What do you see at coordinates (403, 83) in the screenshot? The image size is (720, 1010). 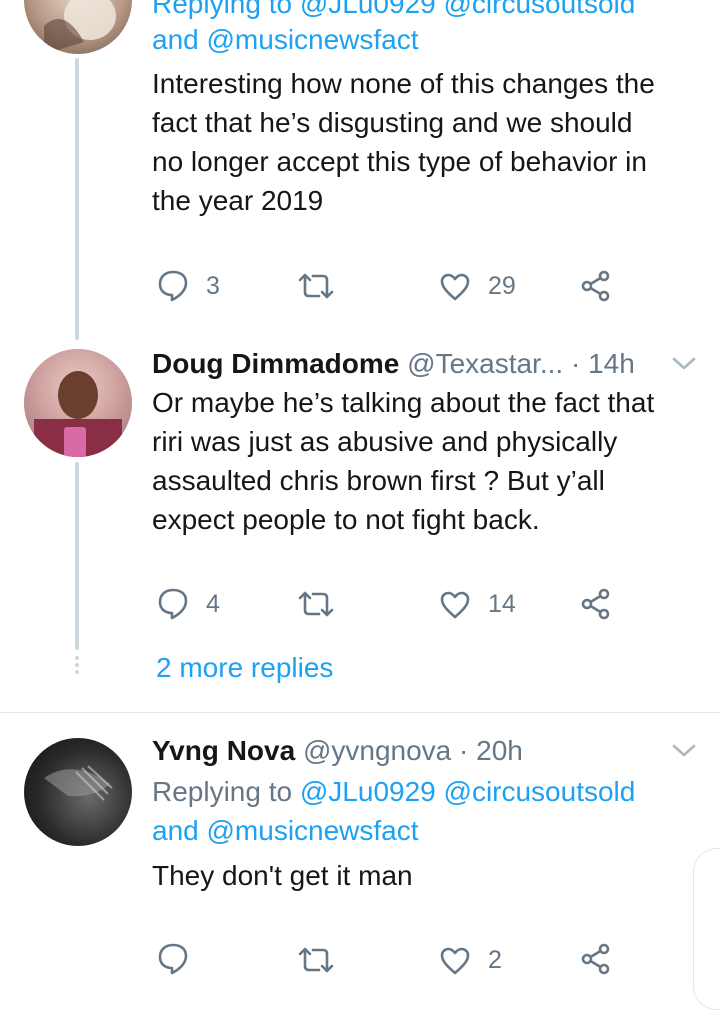 I see `tweet-text-line: Interesting how none of this changes the` at bounding box center [403, 83].